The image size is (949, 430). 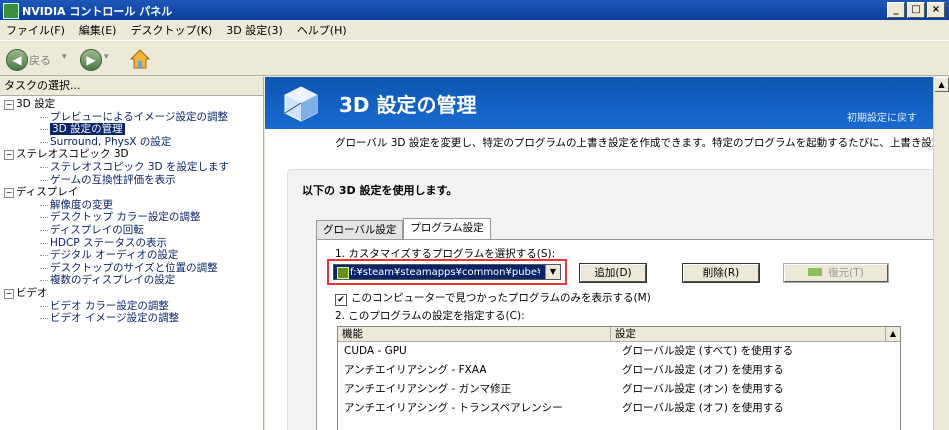 I want to click on toolbar: ◀ 戻る ▾ ▶ ▾, so click(x=474, y=58).